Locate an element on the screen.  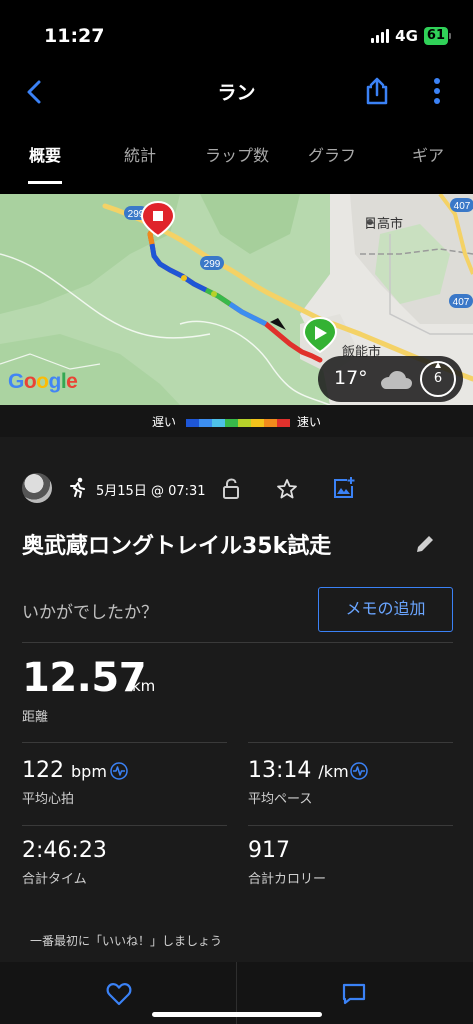
page-title: ラン is located at coordinates (236, 93).